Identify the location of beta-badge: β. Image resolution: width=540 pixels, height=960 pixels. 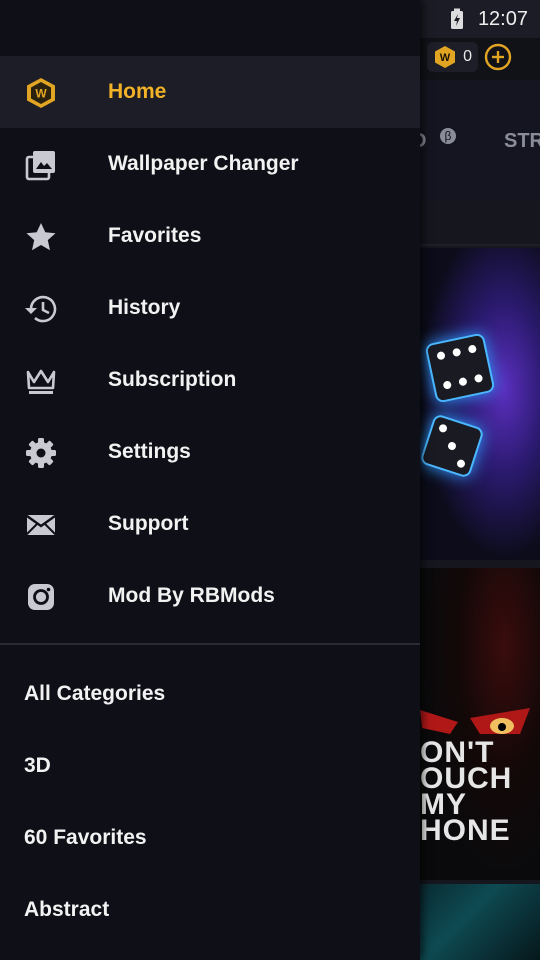
(448, 136).